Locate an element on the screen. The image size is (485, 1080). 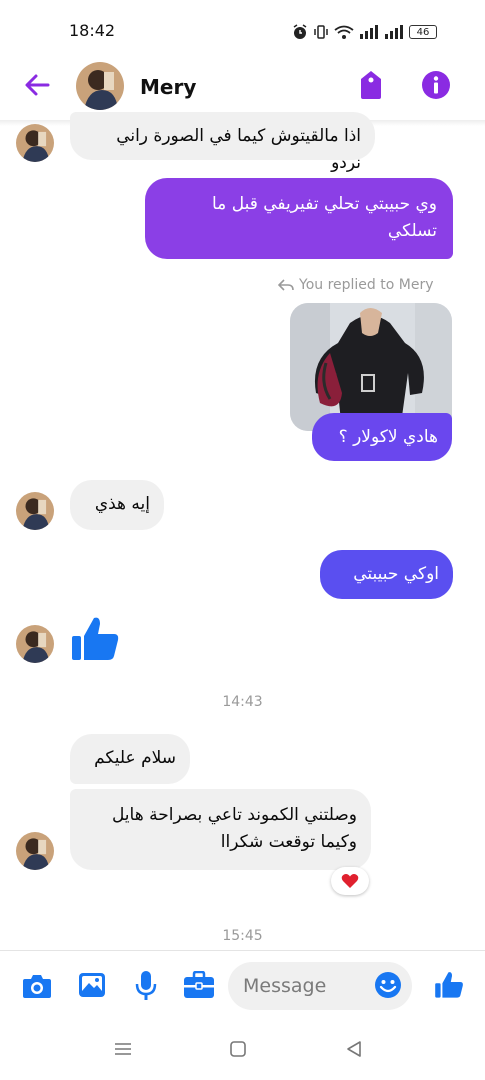
message-bubble-incoming: إيه هذي is located at coordinates (117, 505).